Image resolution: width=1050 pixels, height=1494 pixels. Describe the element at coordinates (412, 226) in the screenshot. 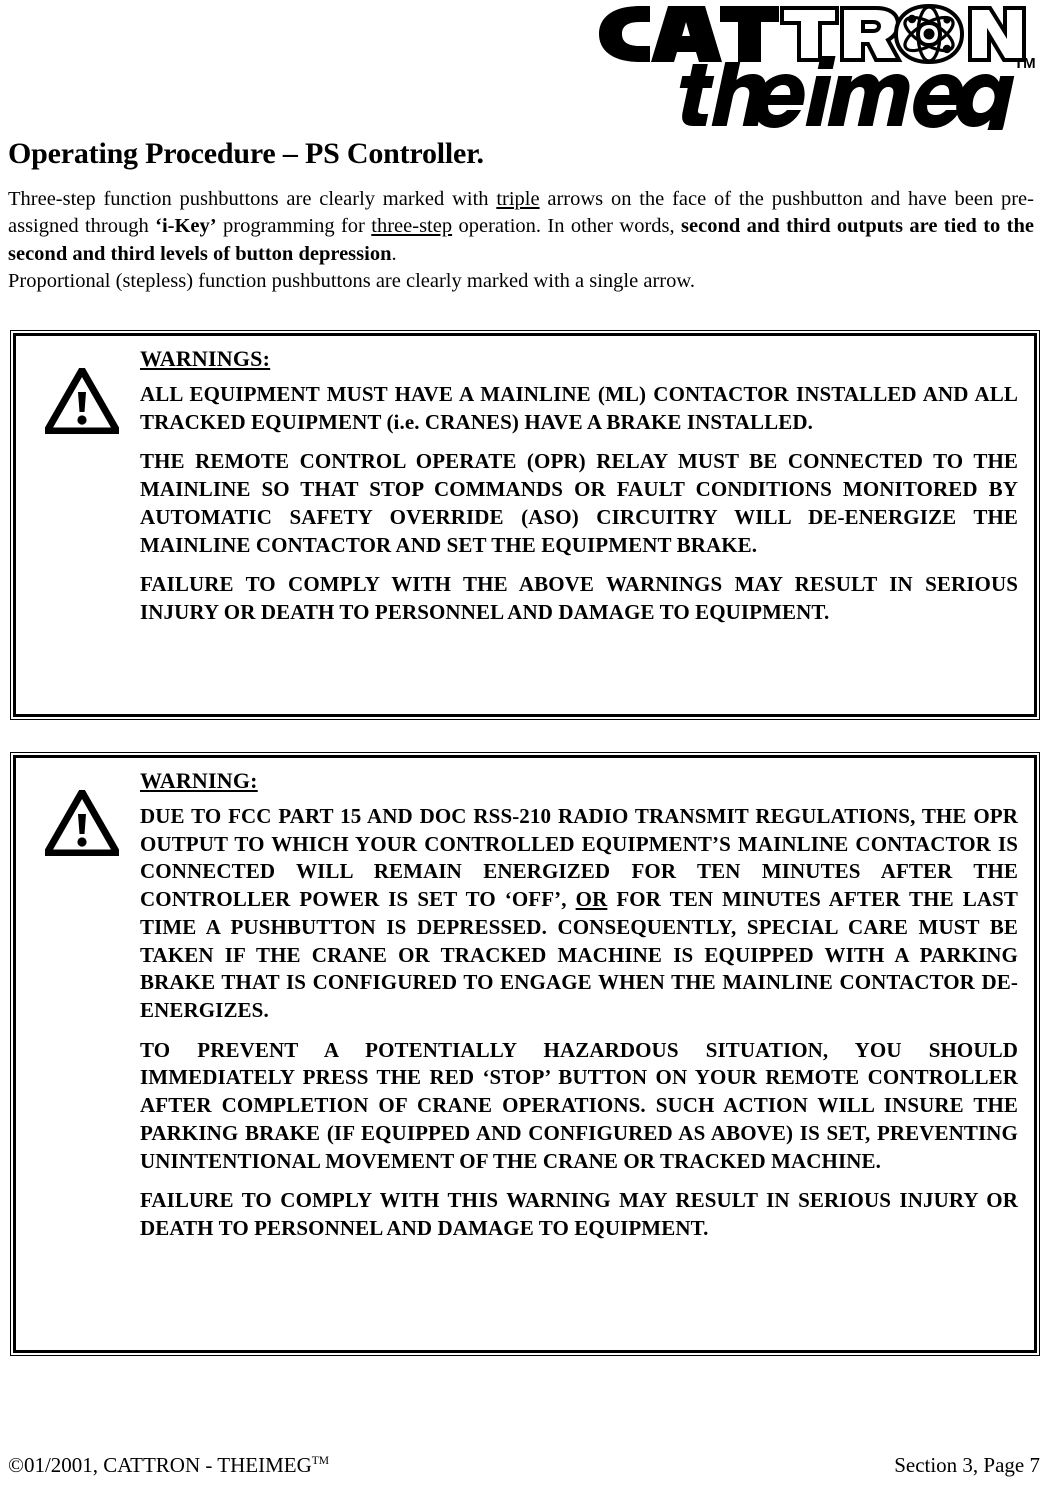

I see `intro-underline-threestep: three-step` at that location.